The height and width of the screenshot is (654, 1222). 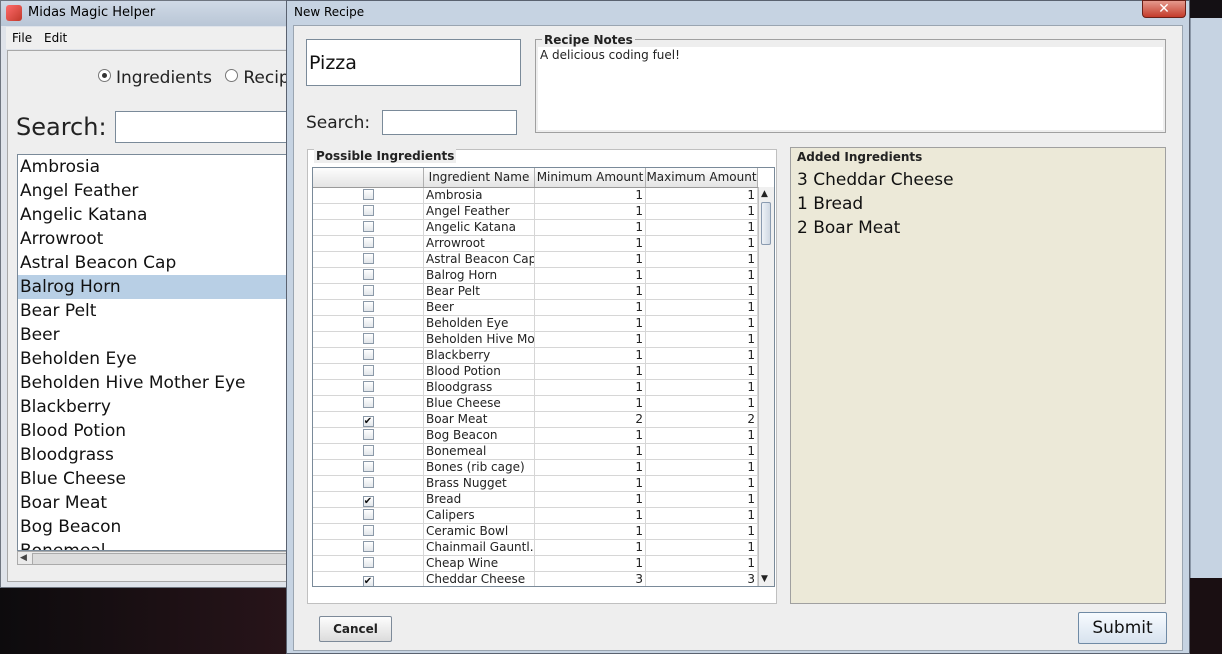 I want to click on list-item: Astral Beacon Cap, so click(x=163, y=263).